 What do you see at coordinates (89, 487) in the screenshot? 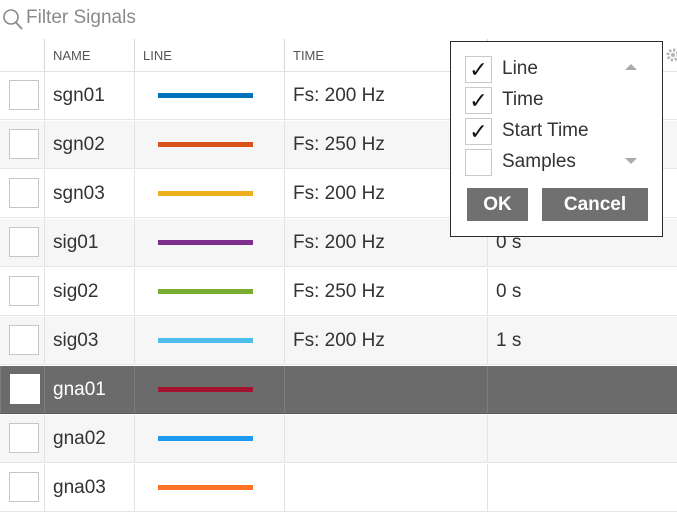
I see `signal-name: gna03` at bounding box center [89, 487].